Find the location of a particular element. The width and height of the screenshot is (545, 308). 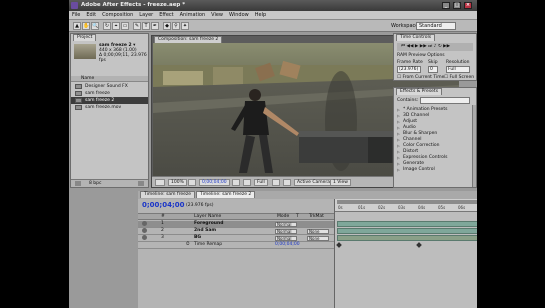

brush-tool-icon: ✎ is located at coordinates (137, 26).